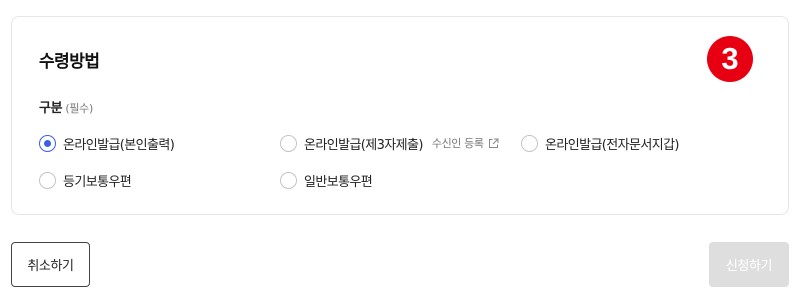 This screenshot has height=303, width=800. What do you see at coordinates (50, 264) in the screenshot?
I see `cancel-button: 취소하기` at bounding box center [50, 264].